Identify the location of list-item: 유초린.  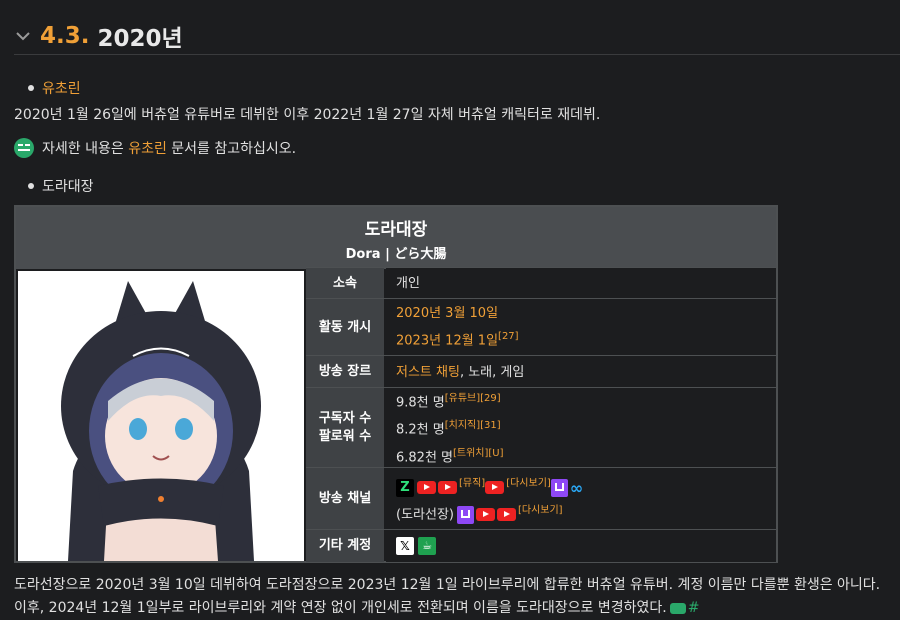
(54, 88).